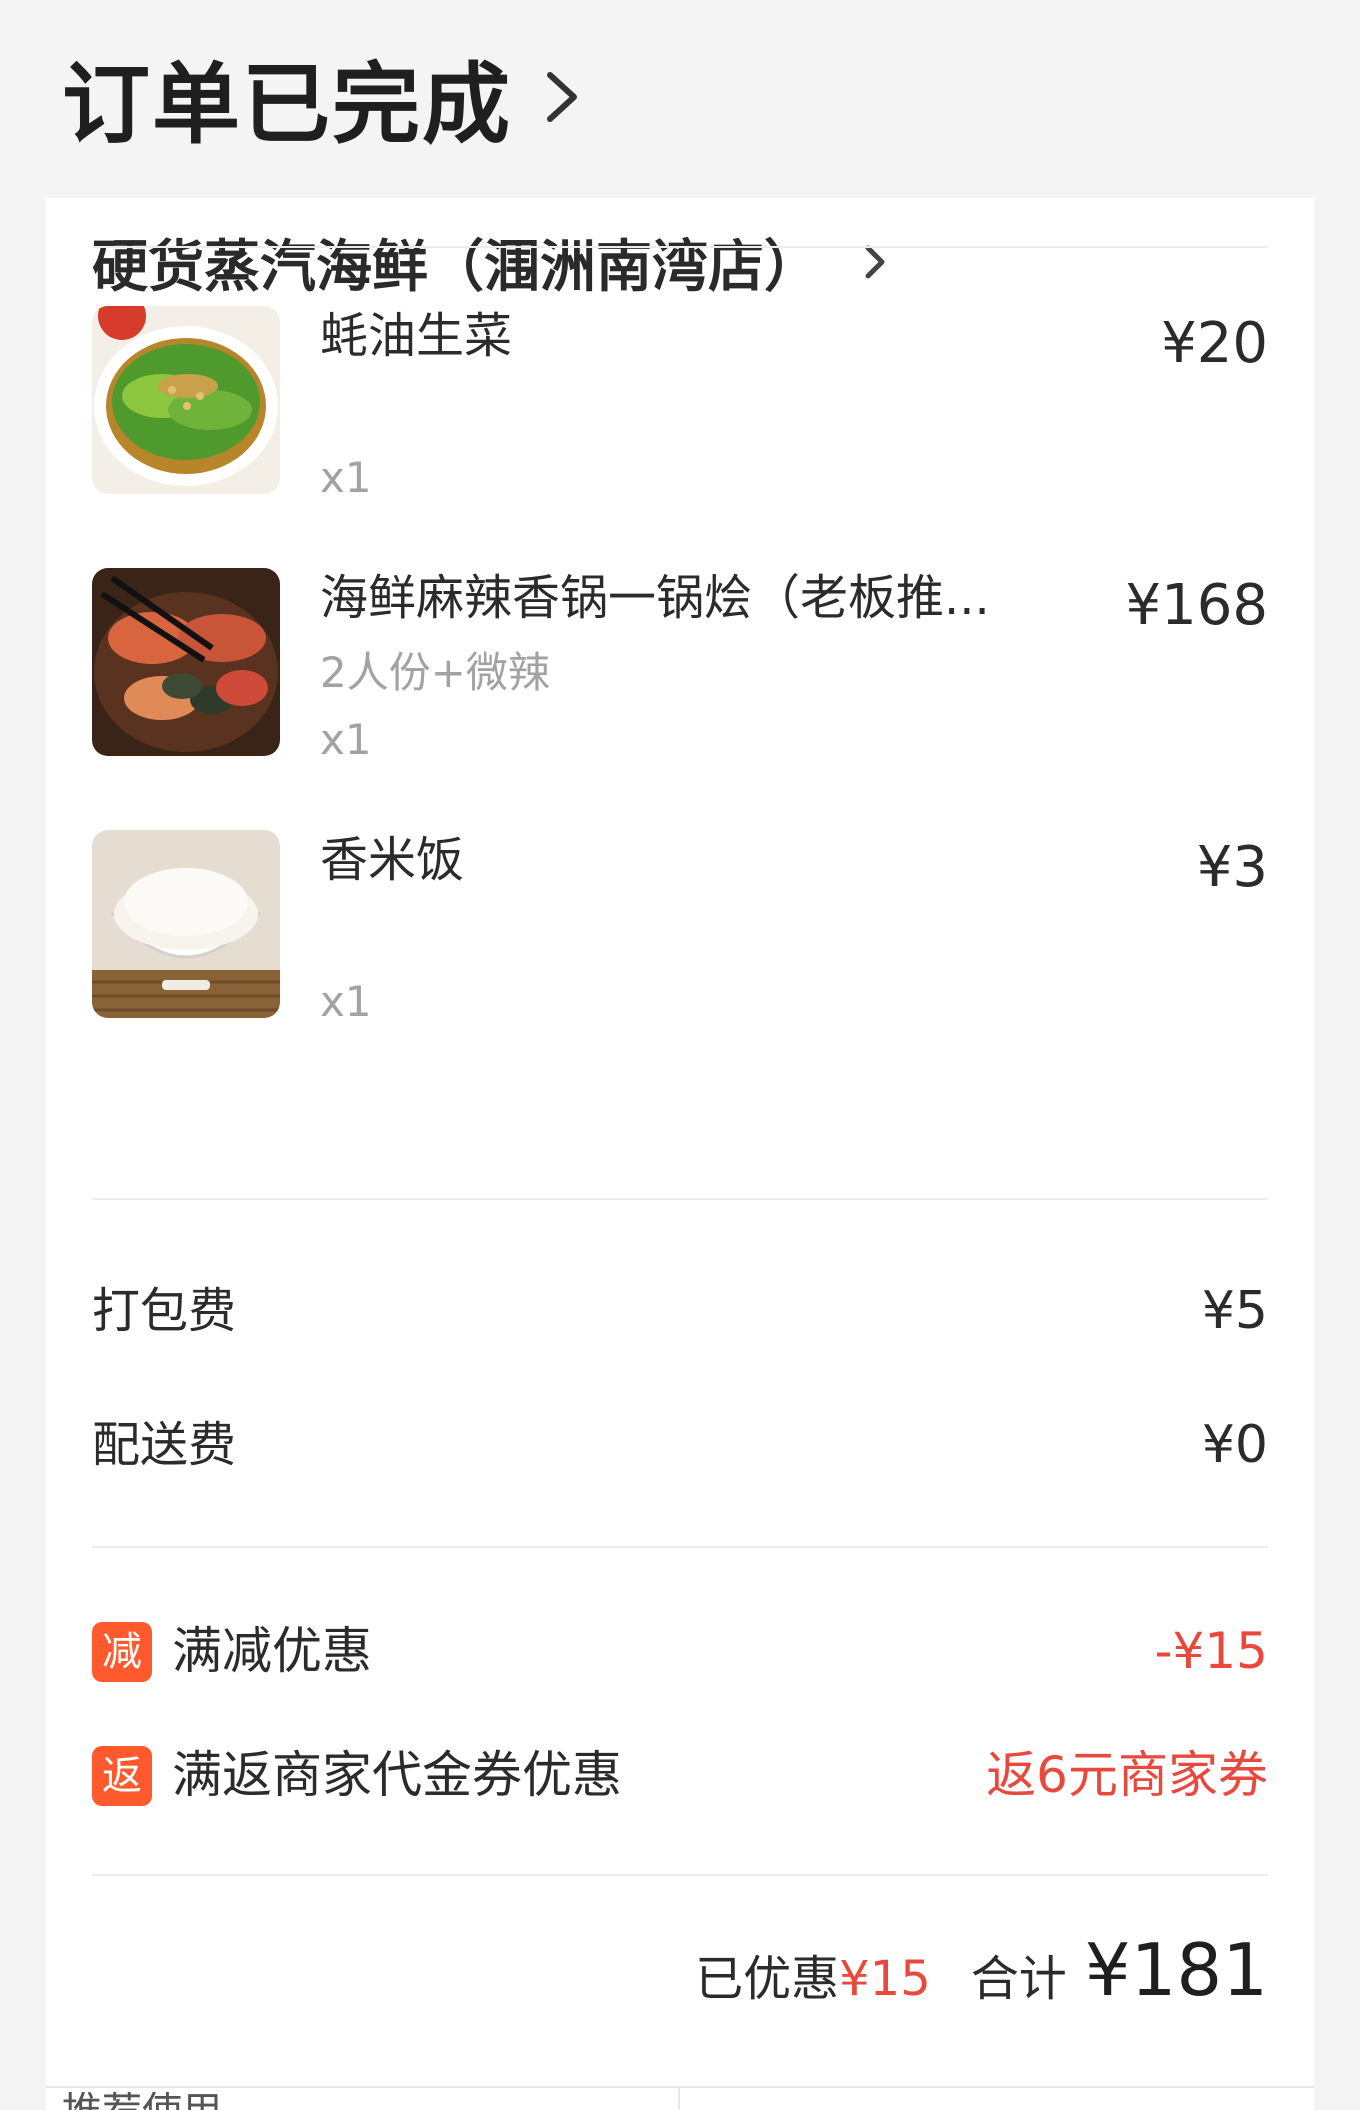 The width and height of the screenshot is (1360, 2110). Describe the element at coordinates (392, 860) in the screenshot. I see `item-name: 香米饭` at that location.